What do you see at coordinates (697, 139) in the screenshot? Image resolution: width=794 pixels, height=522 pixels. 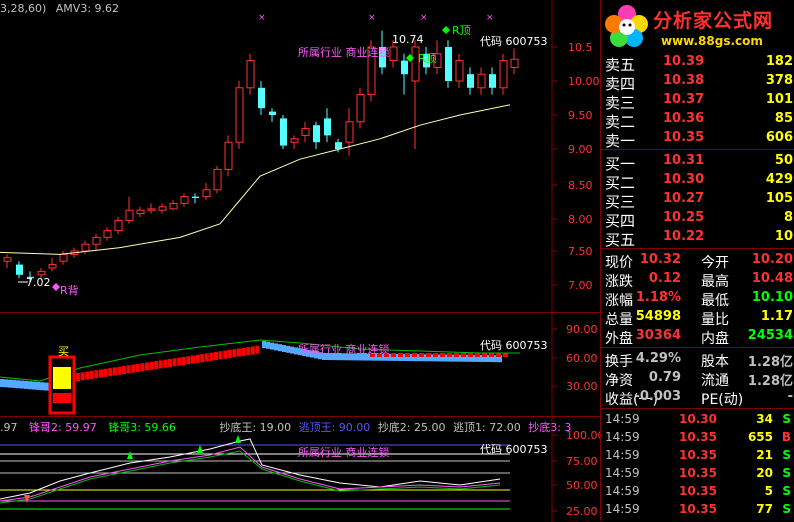 I see `ask-row: 卖一 10.35 606` at bounding box center [697, 139].